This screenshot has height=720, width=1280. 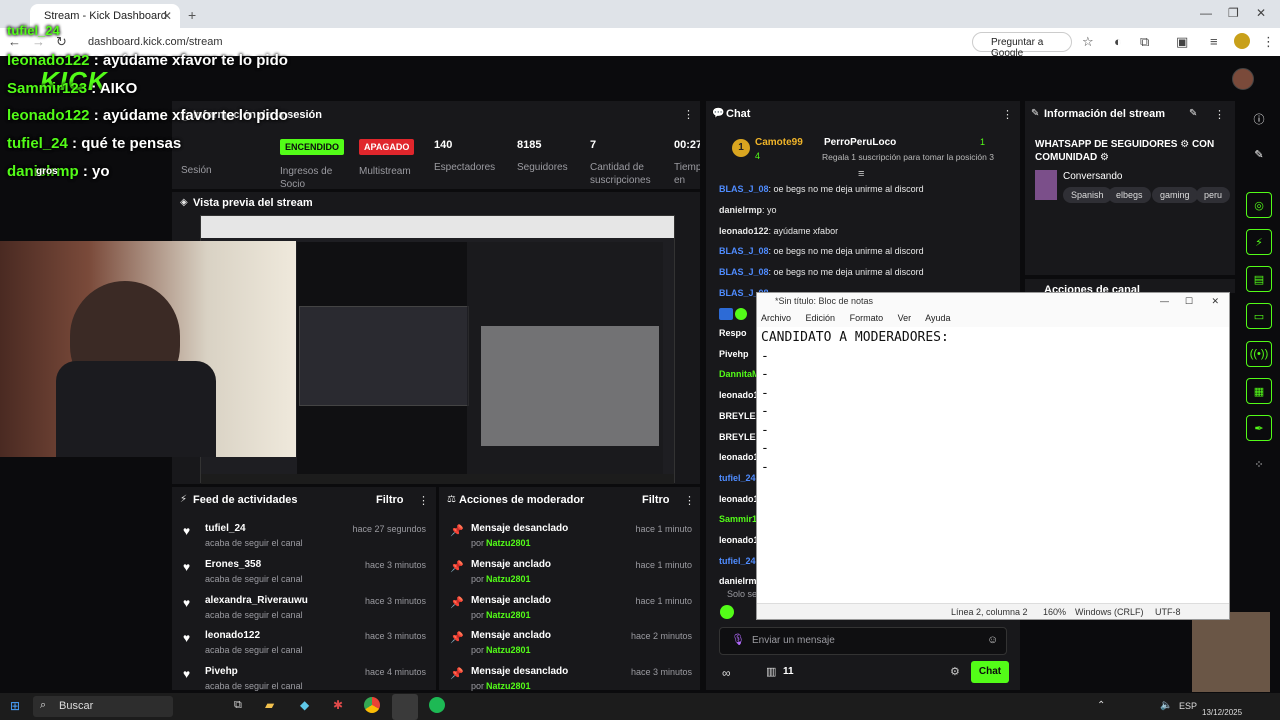 What do you see at coordinates (1222, 712) in the screenshot?
I see `taskbar-date: 13/12/2025` at bounding box center [1222, 712].